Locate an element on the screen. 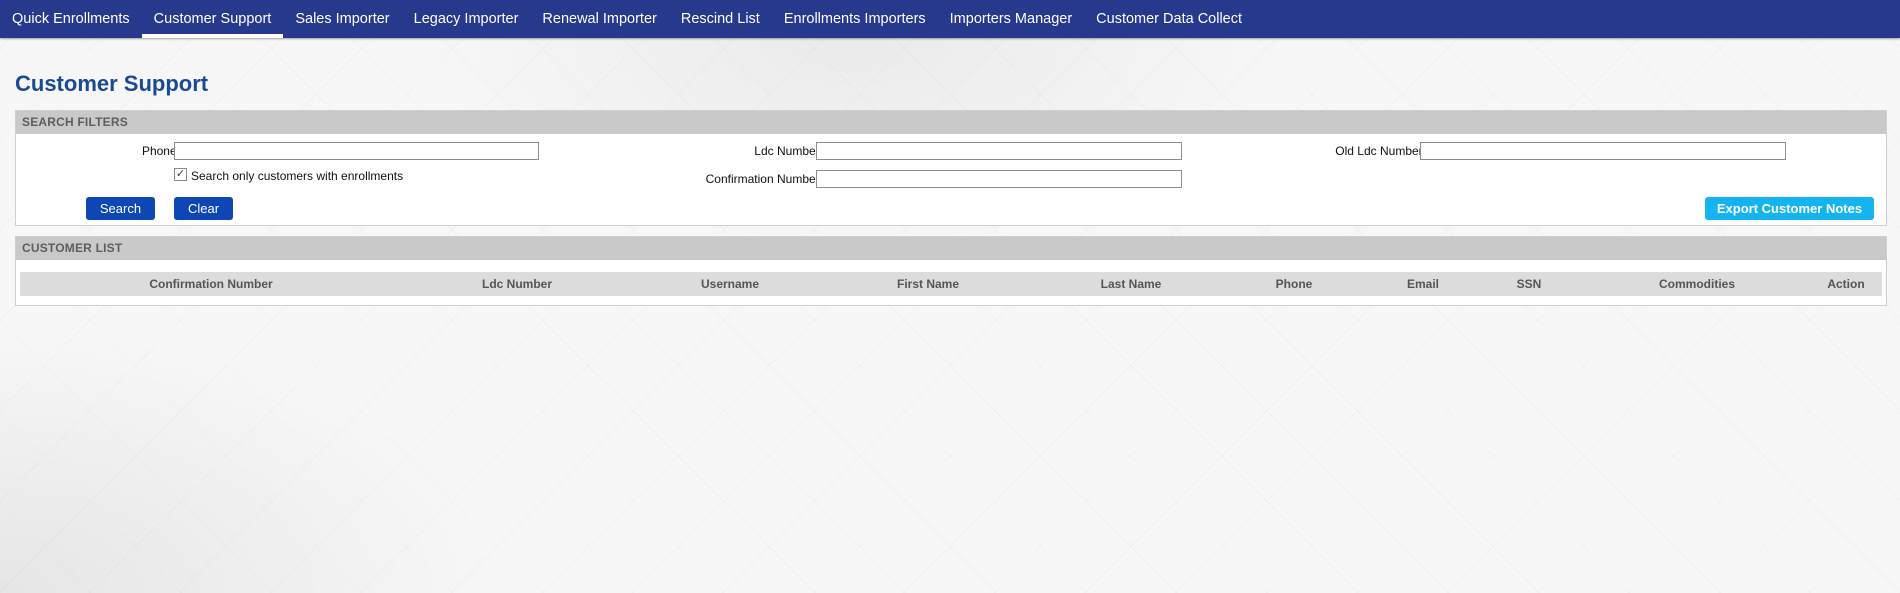  nav-renewal-importer: Renewal Importer is located at coordinates (599, 19).